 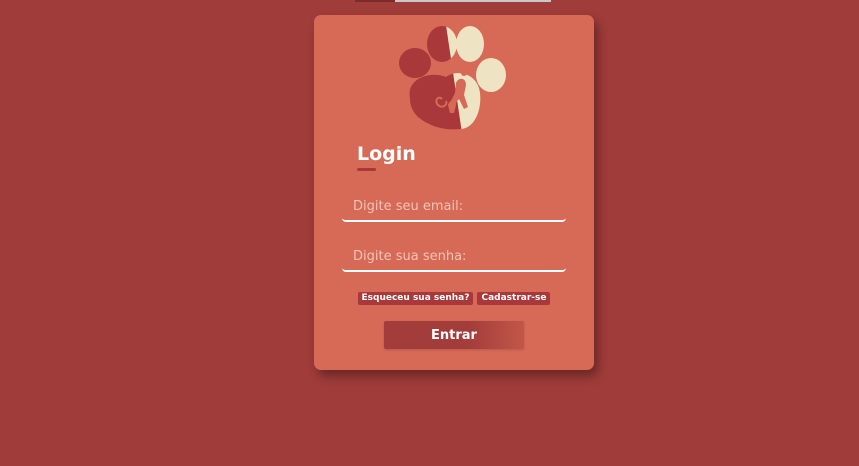 I want to click on login-button: Entrar, so click(x=454, y=335).